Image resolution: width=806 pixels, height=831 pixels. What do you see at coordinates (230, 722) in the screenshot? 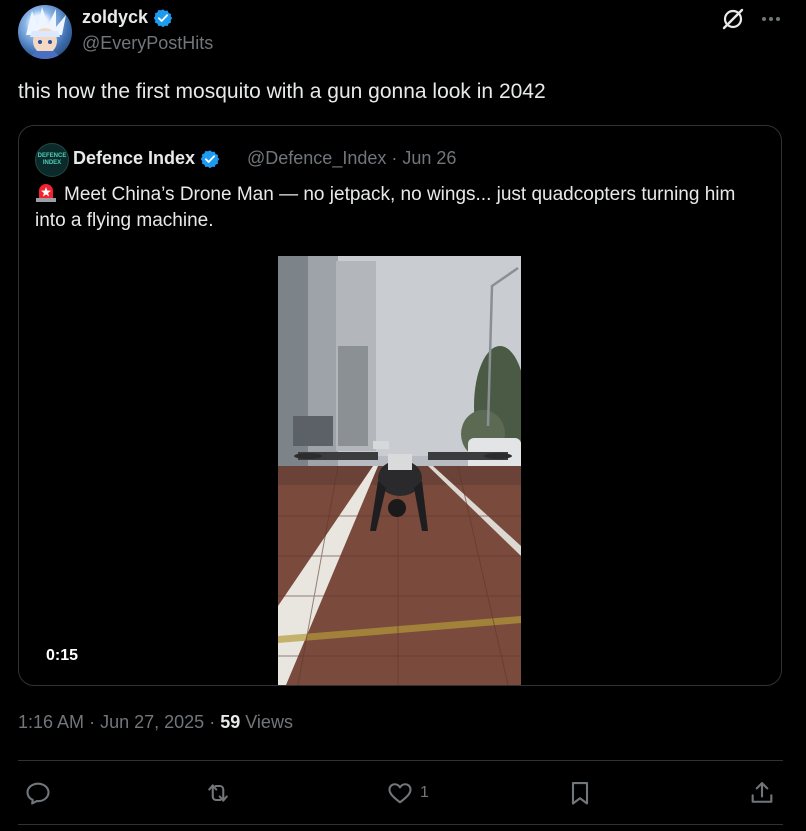
I see `views-count: 59` at bounding box center [230, 722].